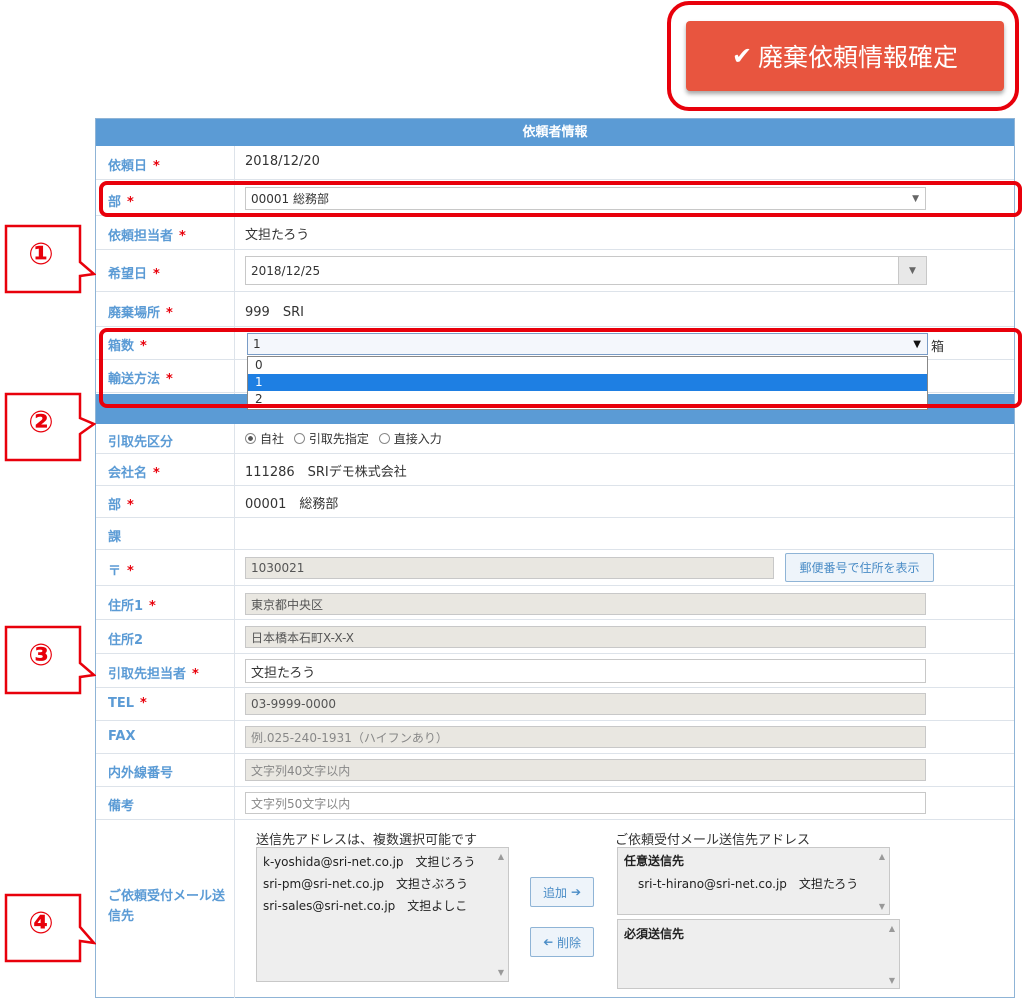 The height and width of the screenshot is (1002, 1024). What do you see at coordinates (654, 934) in the screenshot?
I see `required-recipients-title: 必須送信先` at bounding box center [654, 934].